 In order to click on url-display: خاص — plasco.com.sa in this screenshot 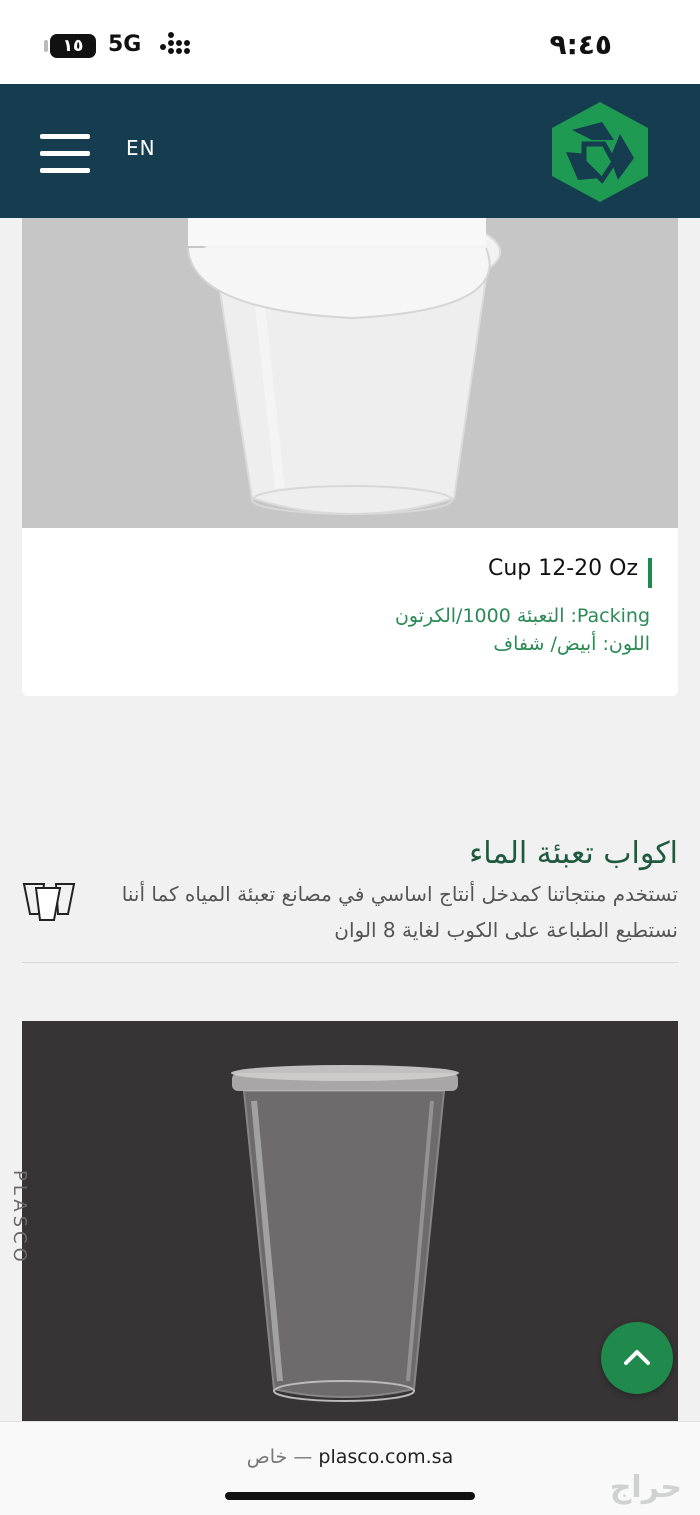, I will do `click(350, 1457)`.